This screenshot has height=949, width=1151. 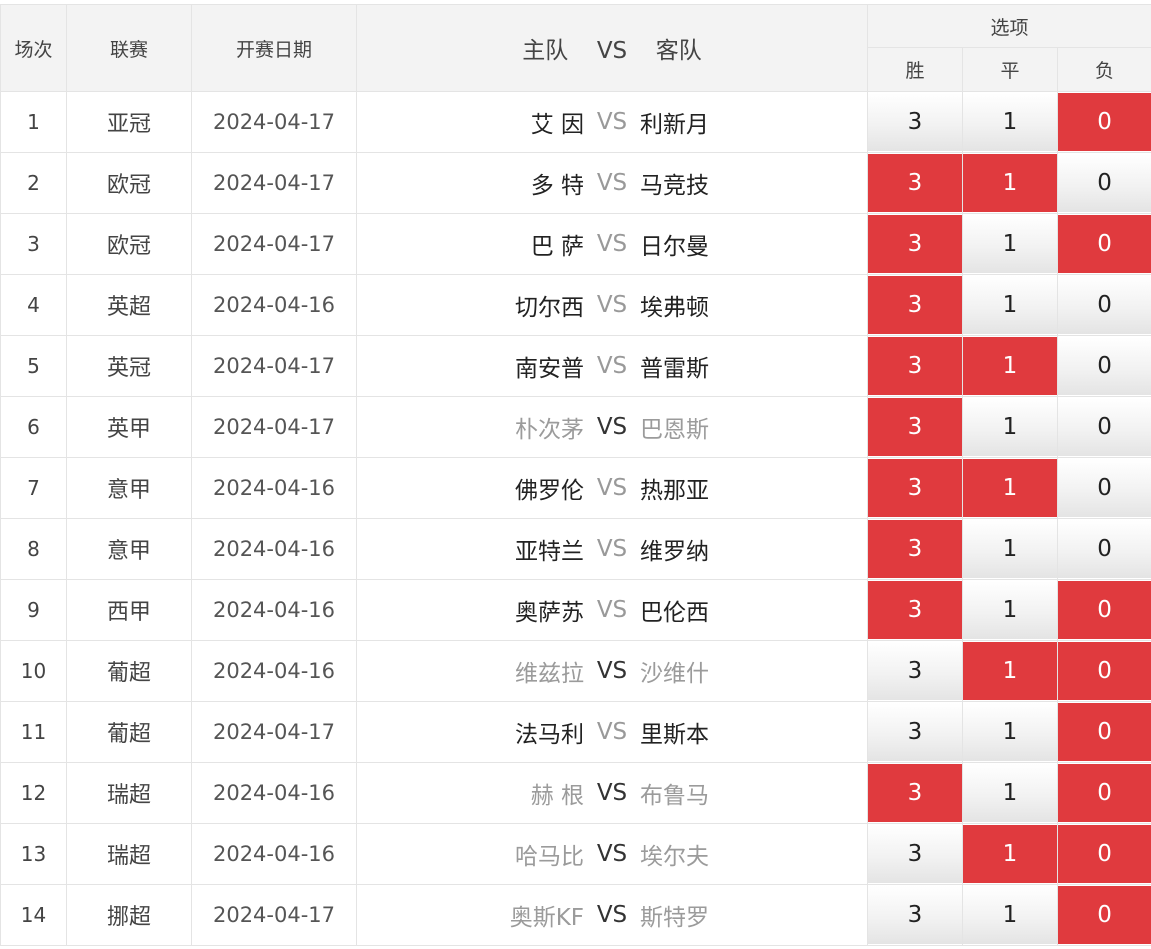 I want to click on match-index: 13, so click(x=33, y=854).